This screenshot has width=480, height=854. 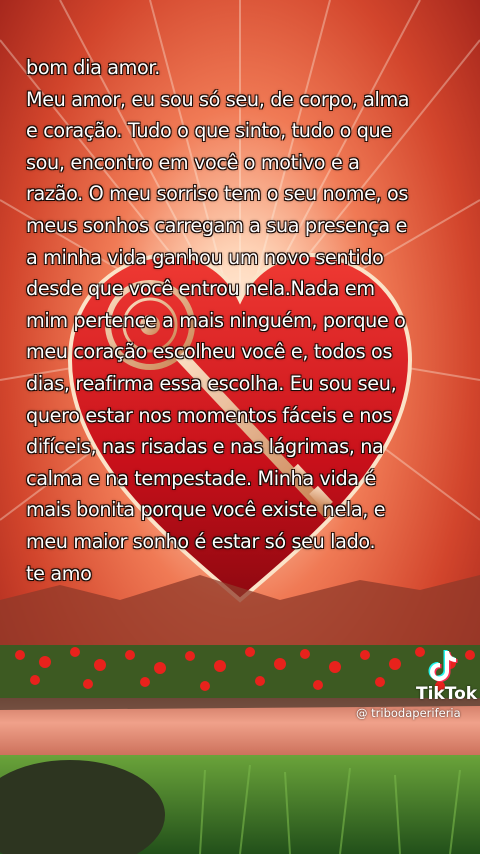 What do you see at coordinates (201, 541) in the screenshot?
I see `message-line: meu maior sonho é estar só seu lado.` at bounding box center [201, 541].